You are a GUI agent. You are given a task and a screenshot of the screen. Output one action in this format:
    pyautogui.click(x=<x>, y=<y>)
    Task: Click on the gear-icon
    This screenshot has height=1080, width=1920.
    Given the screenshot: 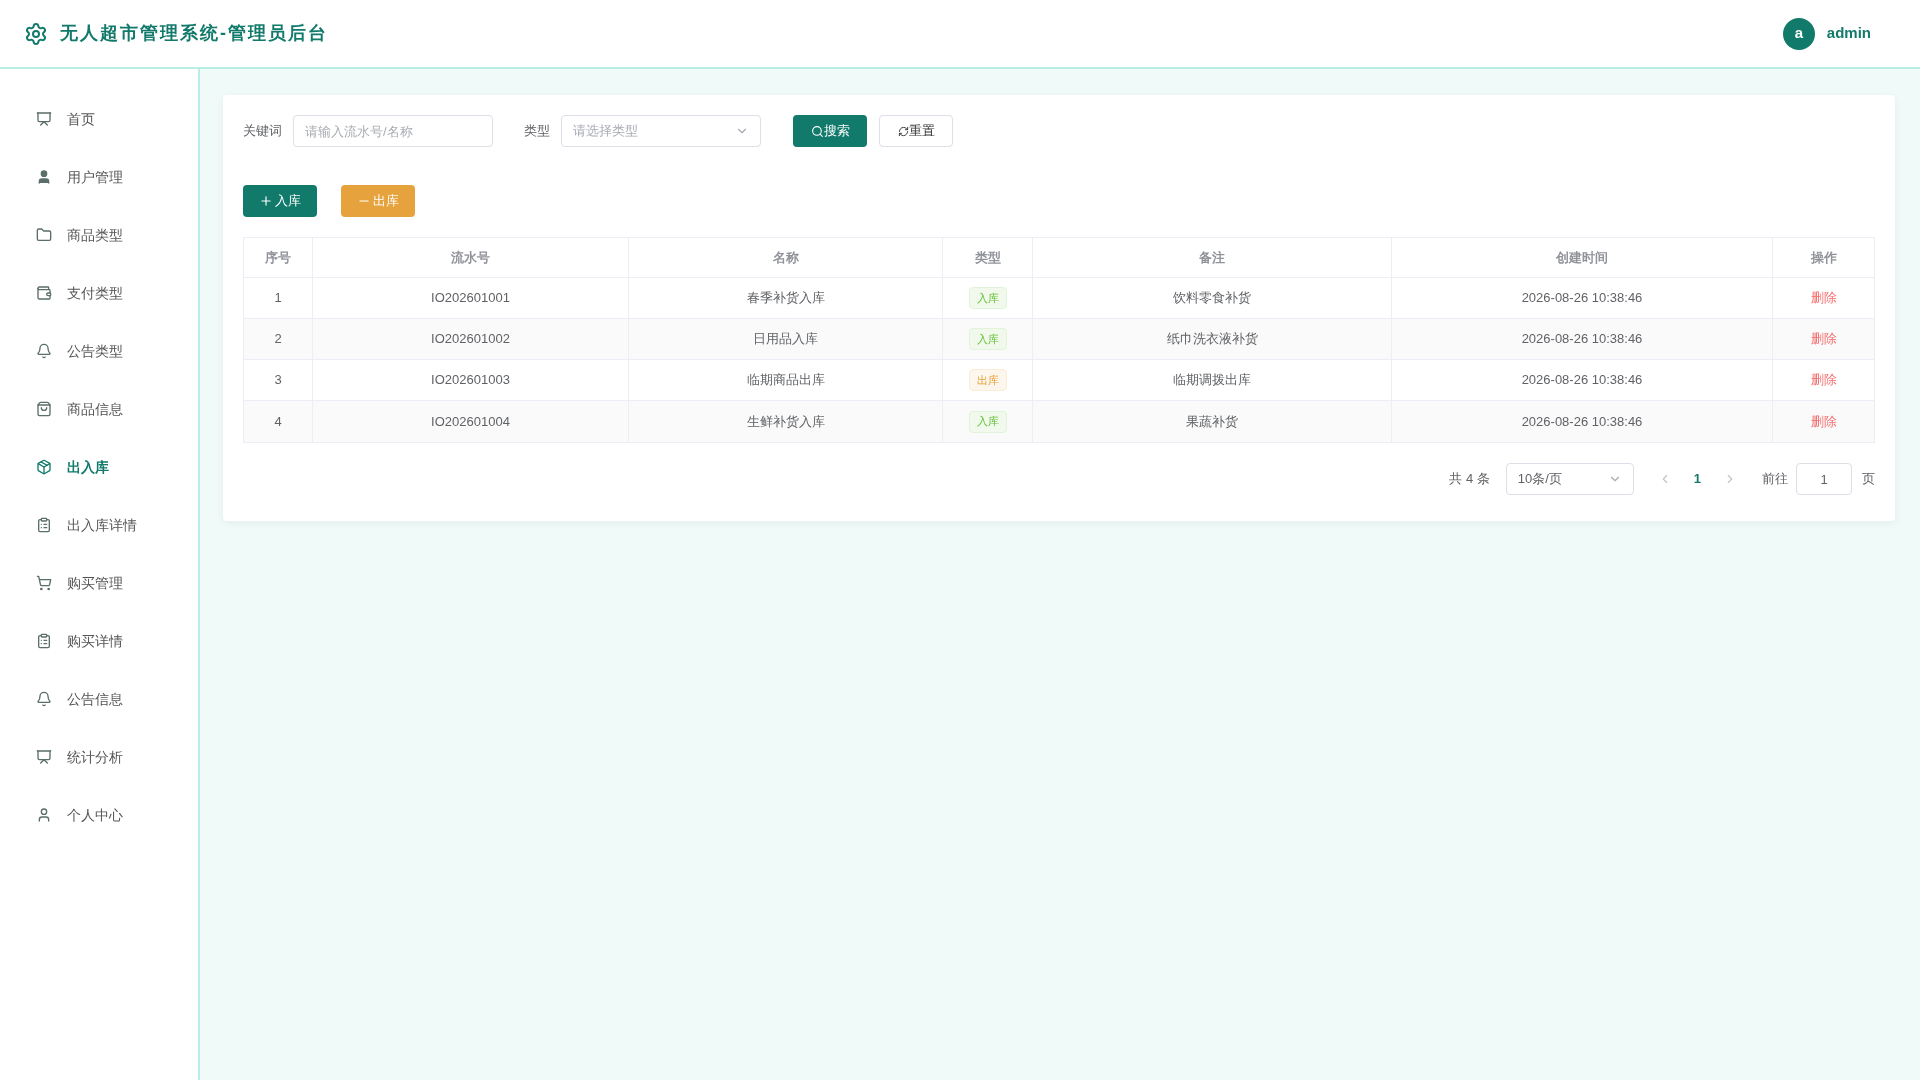 What is the action you would take?
    pyautogui.click(x=36, y=33)
    